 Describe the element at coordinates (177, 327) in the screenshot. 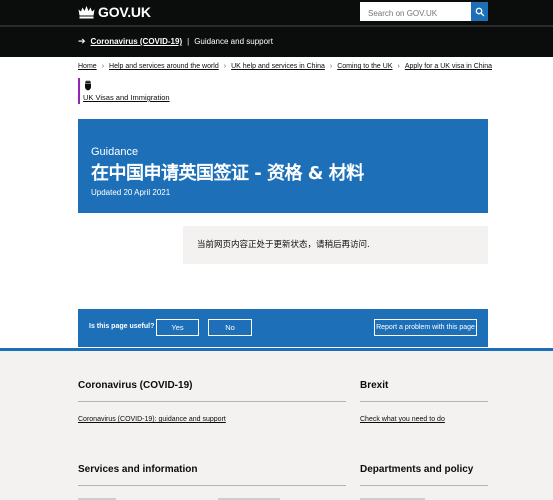

I see `feedback-yes-button: Yes` at that location.